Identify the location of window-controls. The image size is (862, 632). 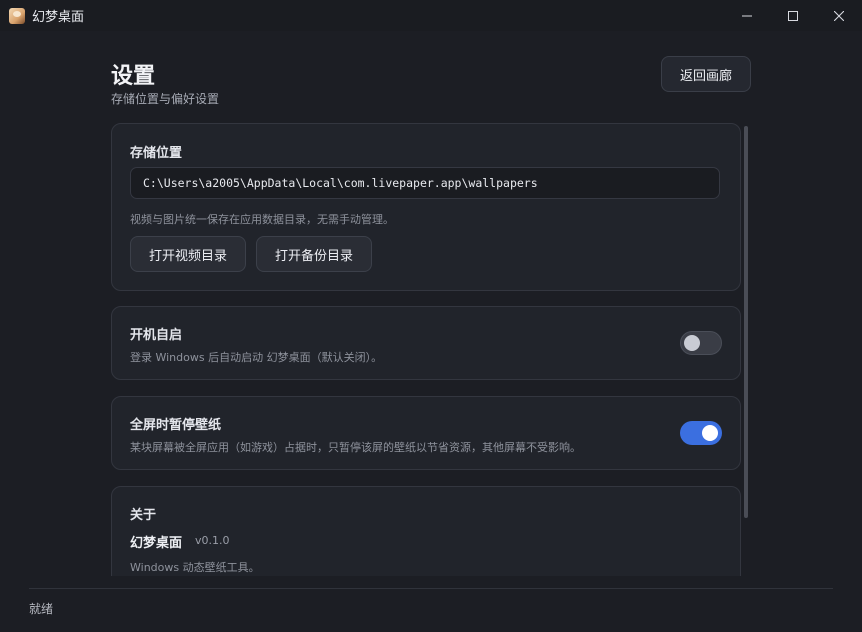
(793, 15).